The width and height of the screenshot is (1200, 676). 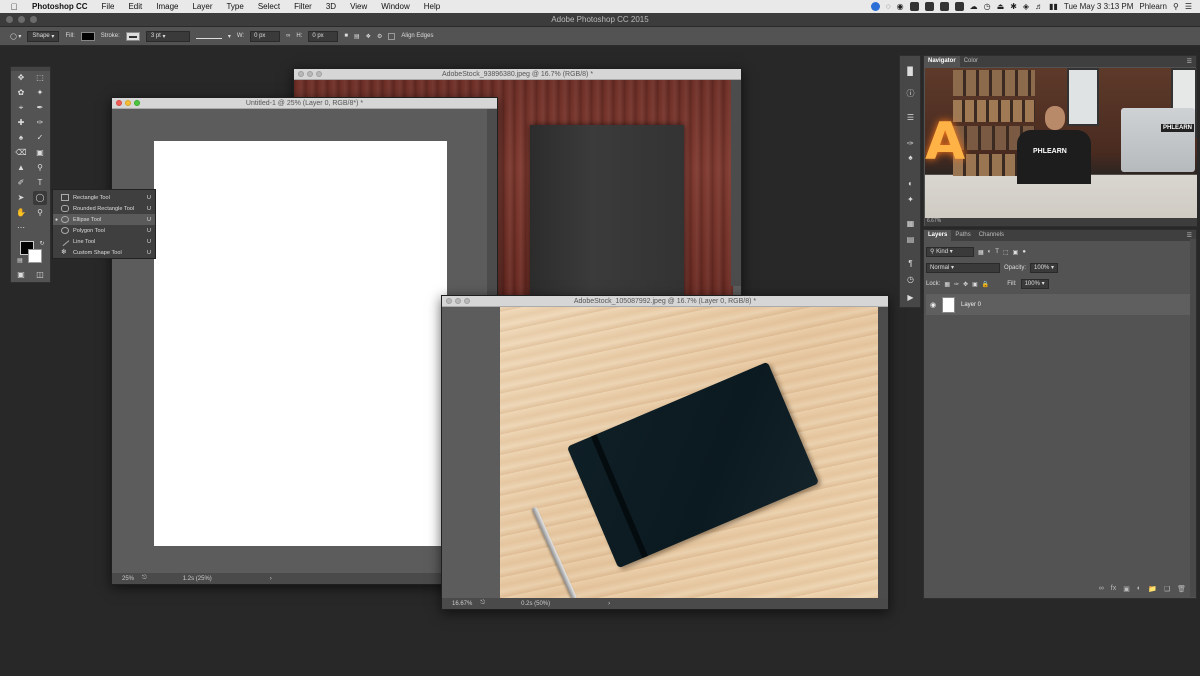 What do you see at coordinates (1126, 590) in the screenshot?
I see `layer-mask-icon: ▣` at bounding box center [1126, 590].